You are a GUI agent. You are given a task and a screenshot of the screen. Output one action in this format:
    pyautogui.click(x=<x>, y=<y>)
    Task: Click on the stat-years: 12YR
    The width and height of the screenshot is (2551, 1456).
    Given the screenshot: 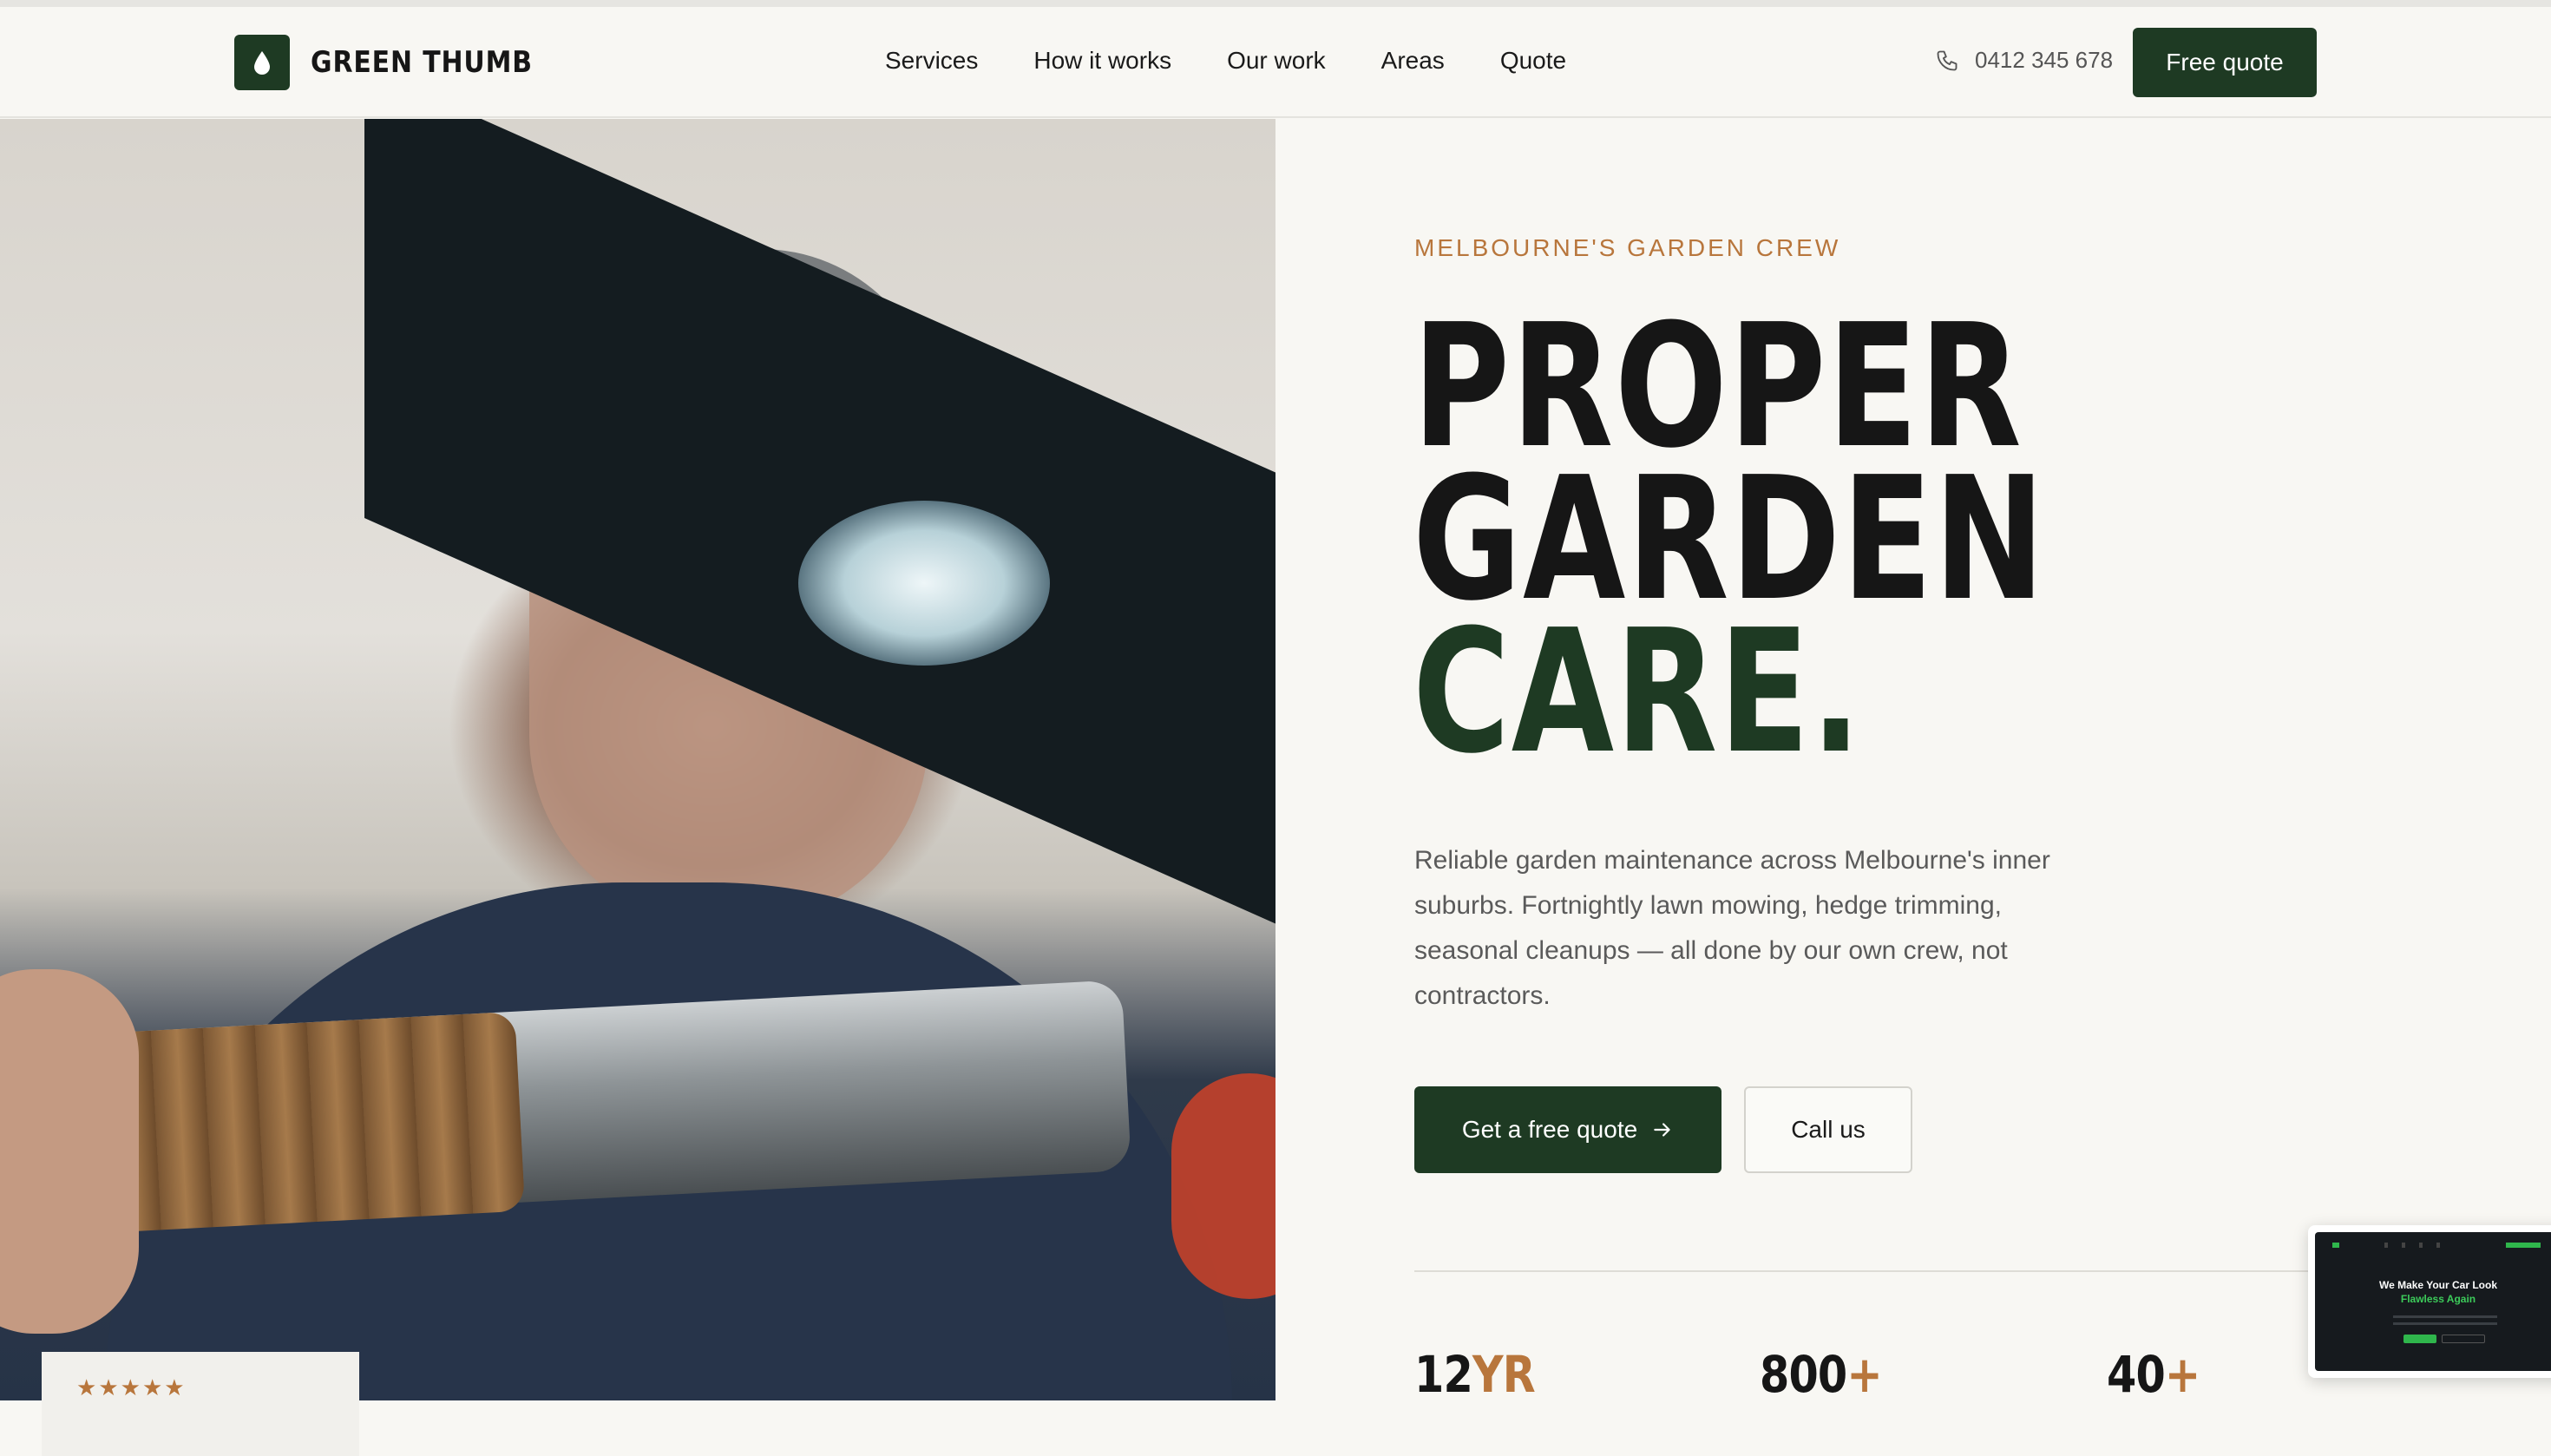 What is the action you would take?
    pyautogui.click(x=1475, y=1374)
    